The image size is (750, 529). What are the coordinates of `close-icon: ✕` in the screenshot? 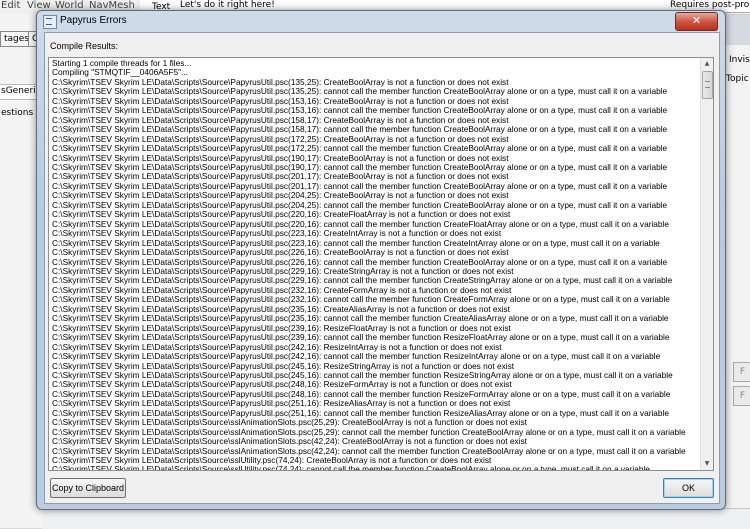 It's located at (696, 20).